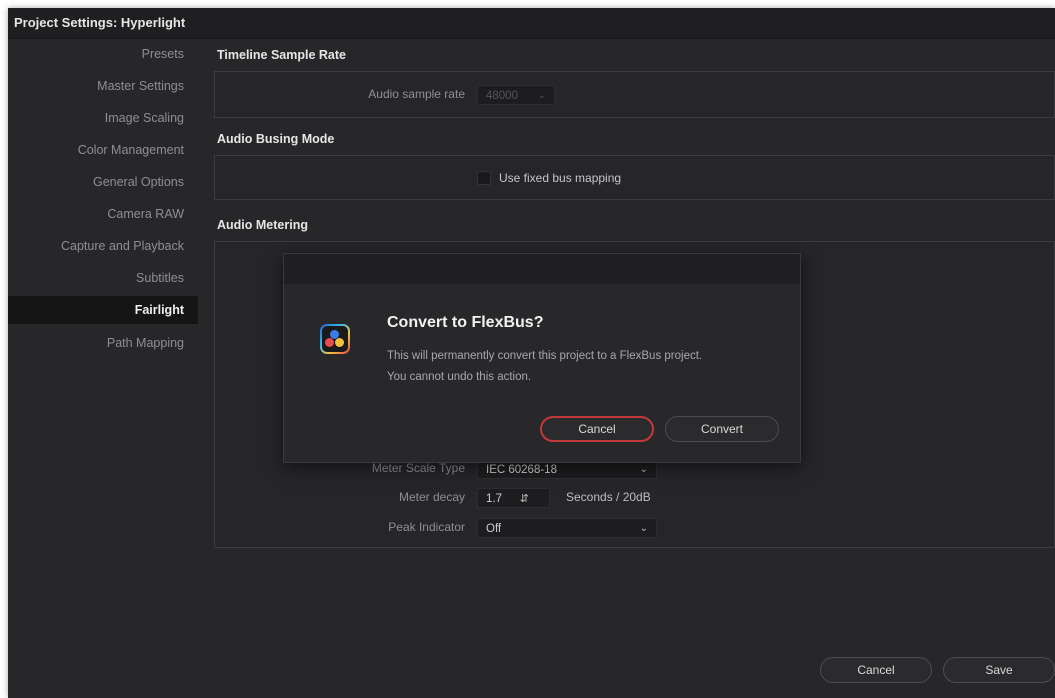 The width and height of the screenshot is (1055, 698). What do you see at coordinates (542, 269) in the screenshot?
I see `dialog-titlebar` at bounding box center [542, 269].